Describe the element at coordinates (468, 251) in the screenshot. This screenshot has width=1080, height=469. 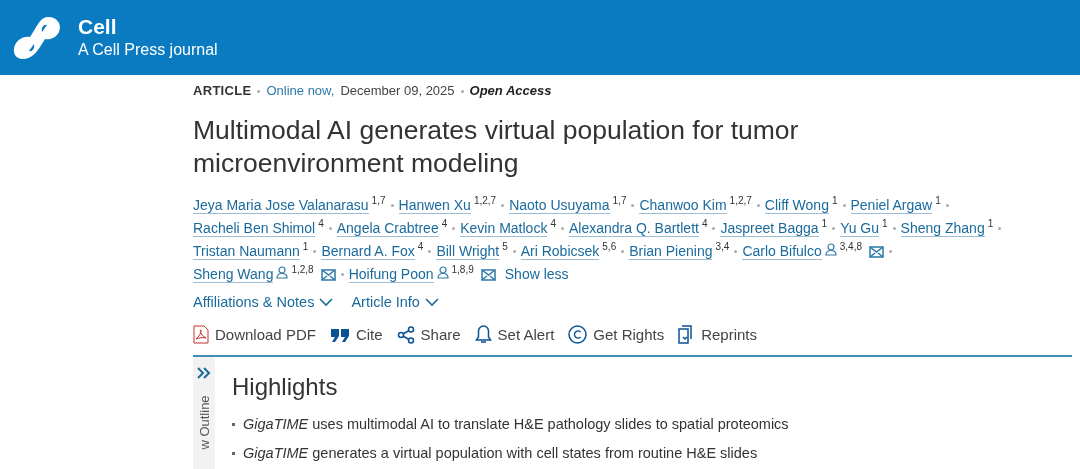
I see `author-link: Bill Wright` at that location.